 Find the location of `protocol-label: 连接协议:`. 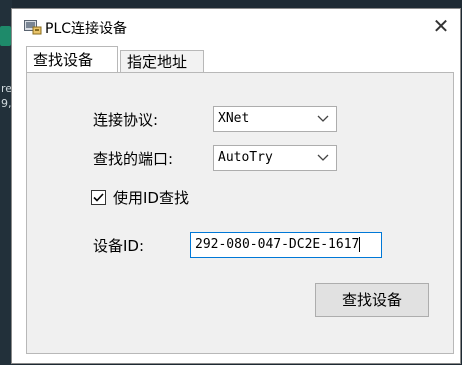

protocol-label: 连接协议: is located at coordinates (126, 120).